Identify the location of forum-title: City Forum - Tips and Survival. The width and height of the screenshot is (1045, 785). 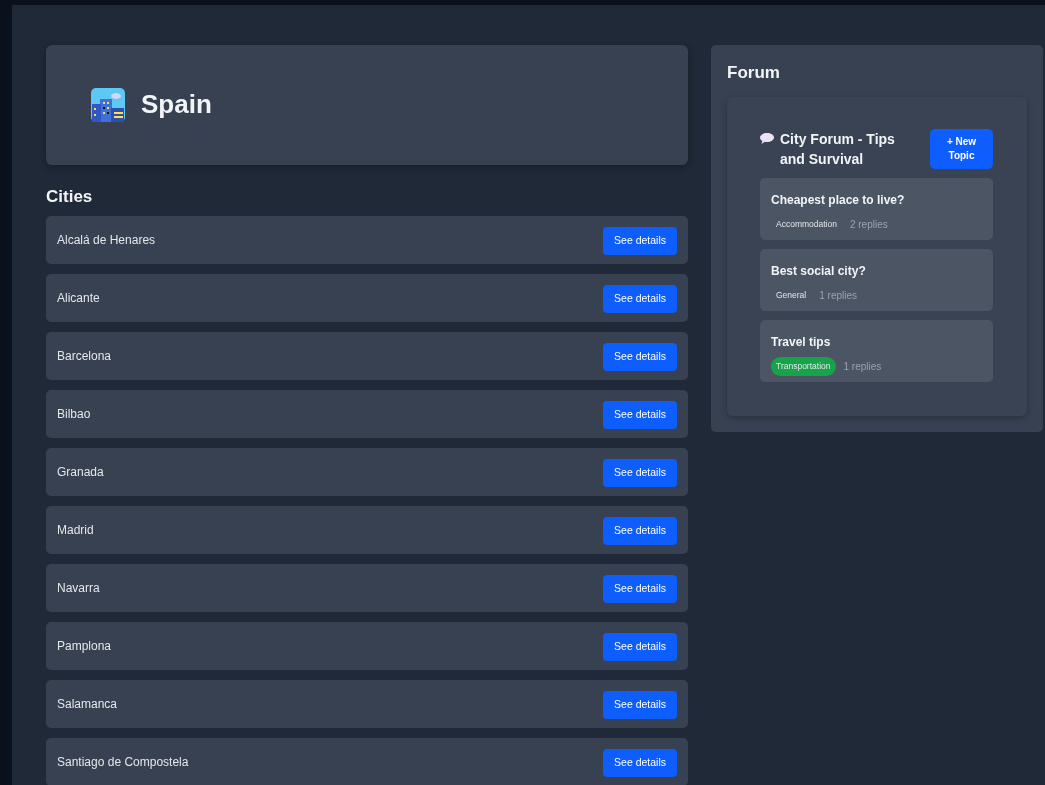
(838, 150).